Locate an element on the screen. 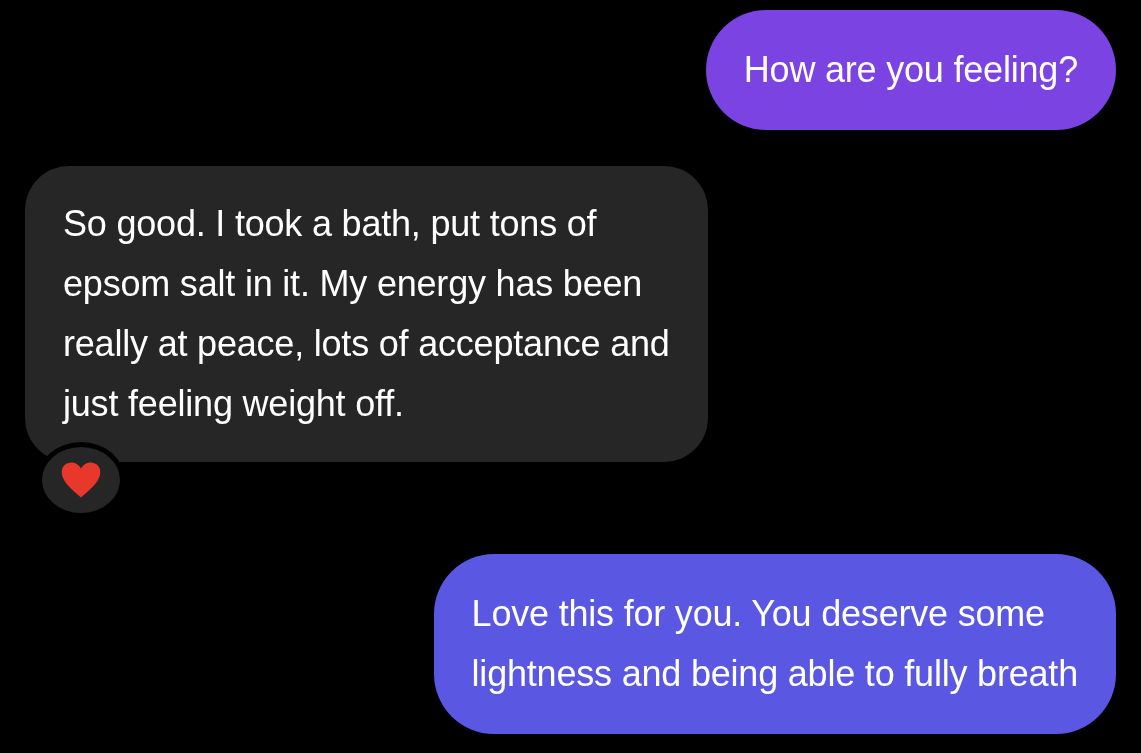 This screenshot has height=753, width=1141. message-bubble: Love this for you. You deserve some lightness and being able to fully breath is located at coordinates (774, 644).